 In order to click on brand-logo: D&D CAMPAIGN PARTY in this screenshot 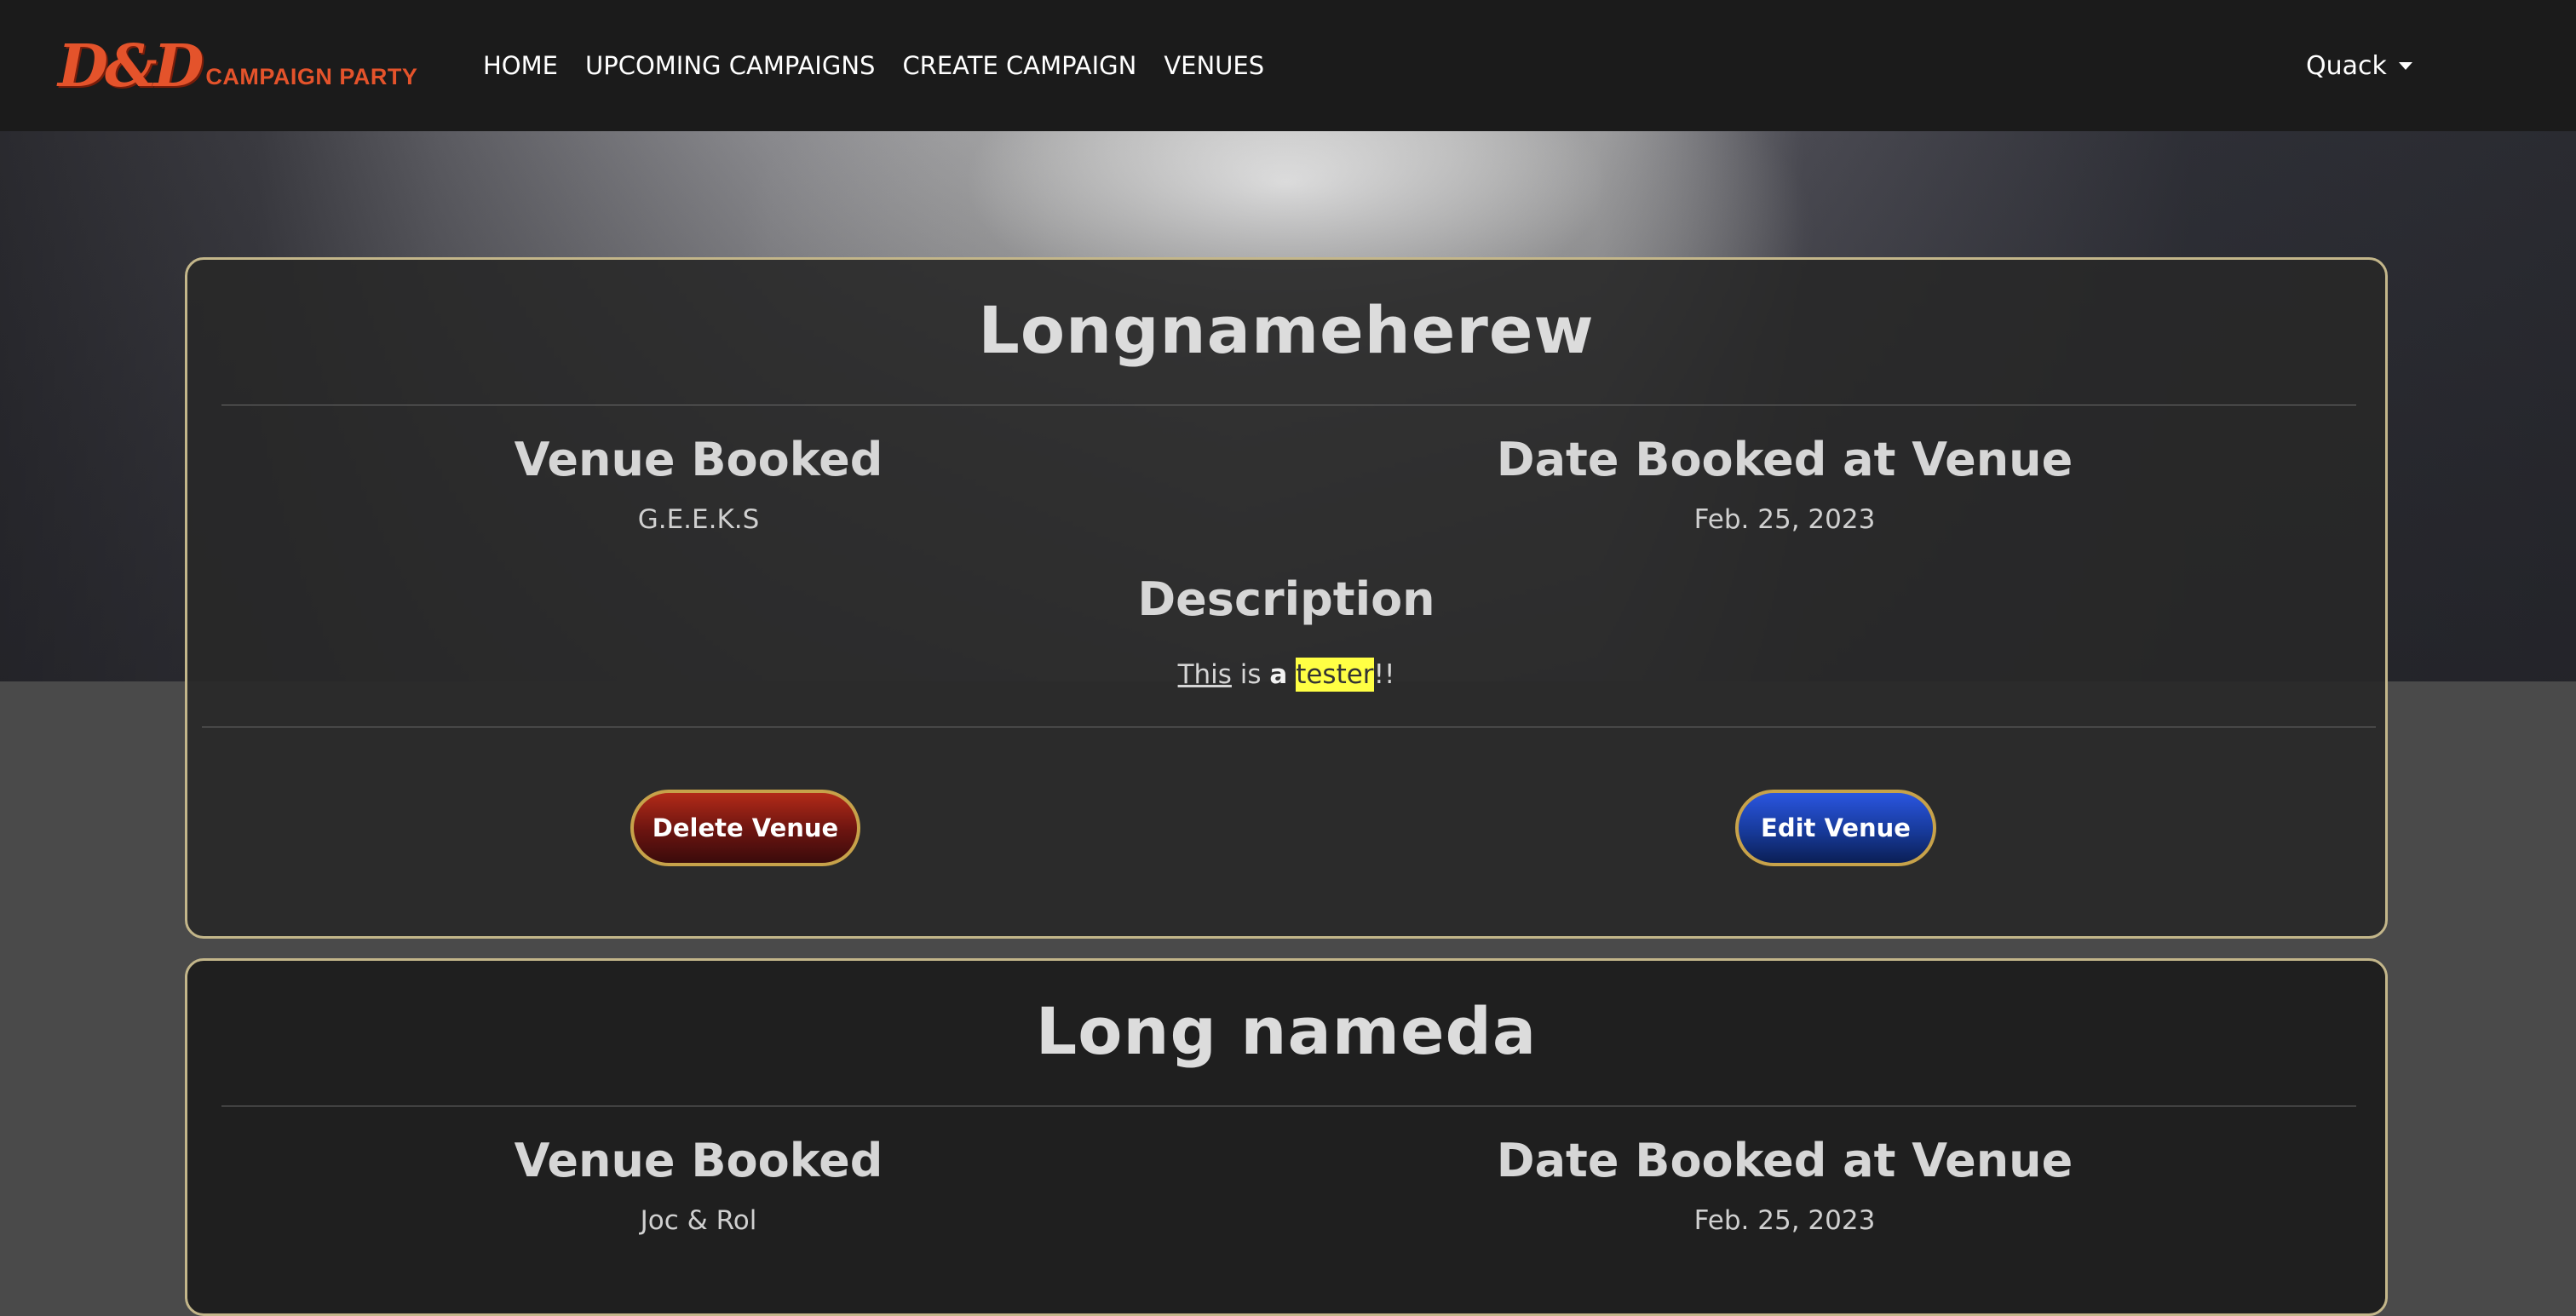, I will do `click(238, 66)`.